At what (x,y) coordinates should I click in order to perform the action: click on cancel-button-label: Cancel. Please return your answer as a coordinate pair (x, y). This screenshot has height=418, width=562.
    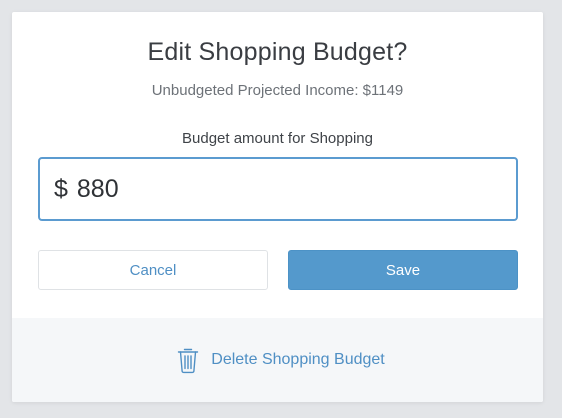
    Looking at the image, I should click on (153, 270).